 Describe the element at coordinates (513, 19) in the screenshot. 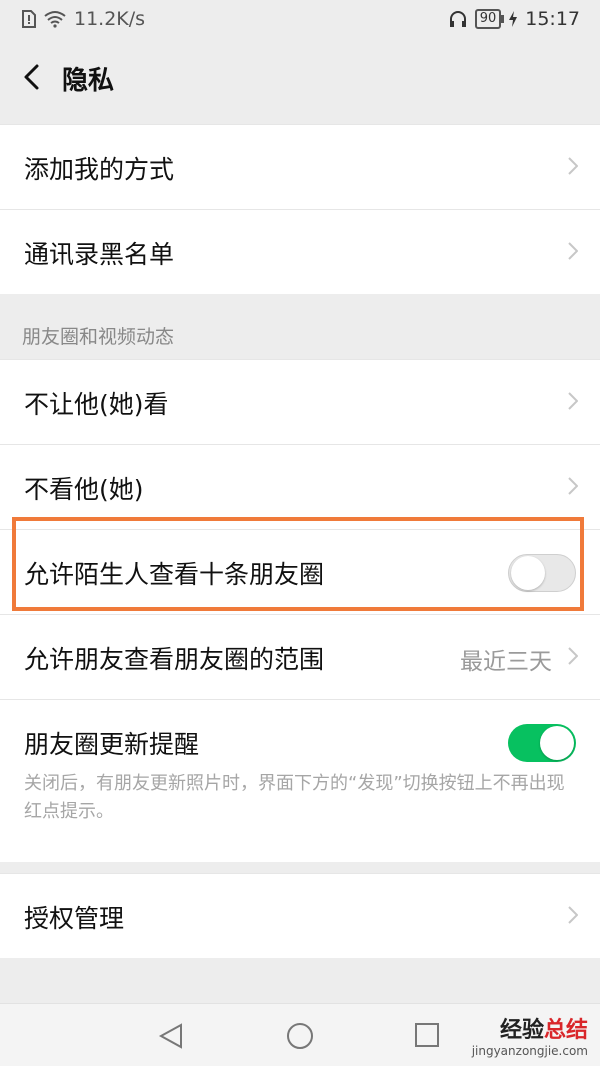

I see `charging-icon` at that location.